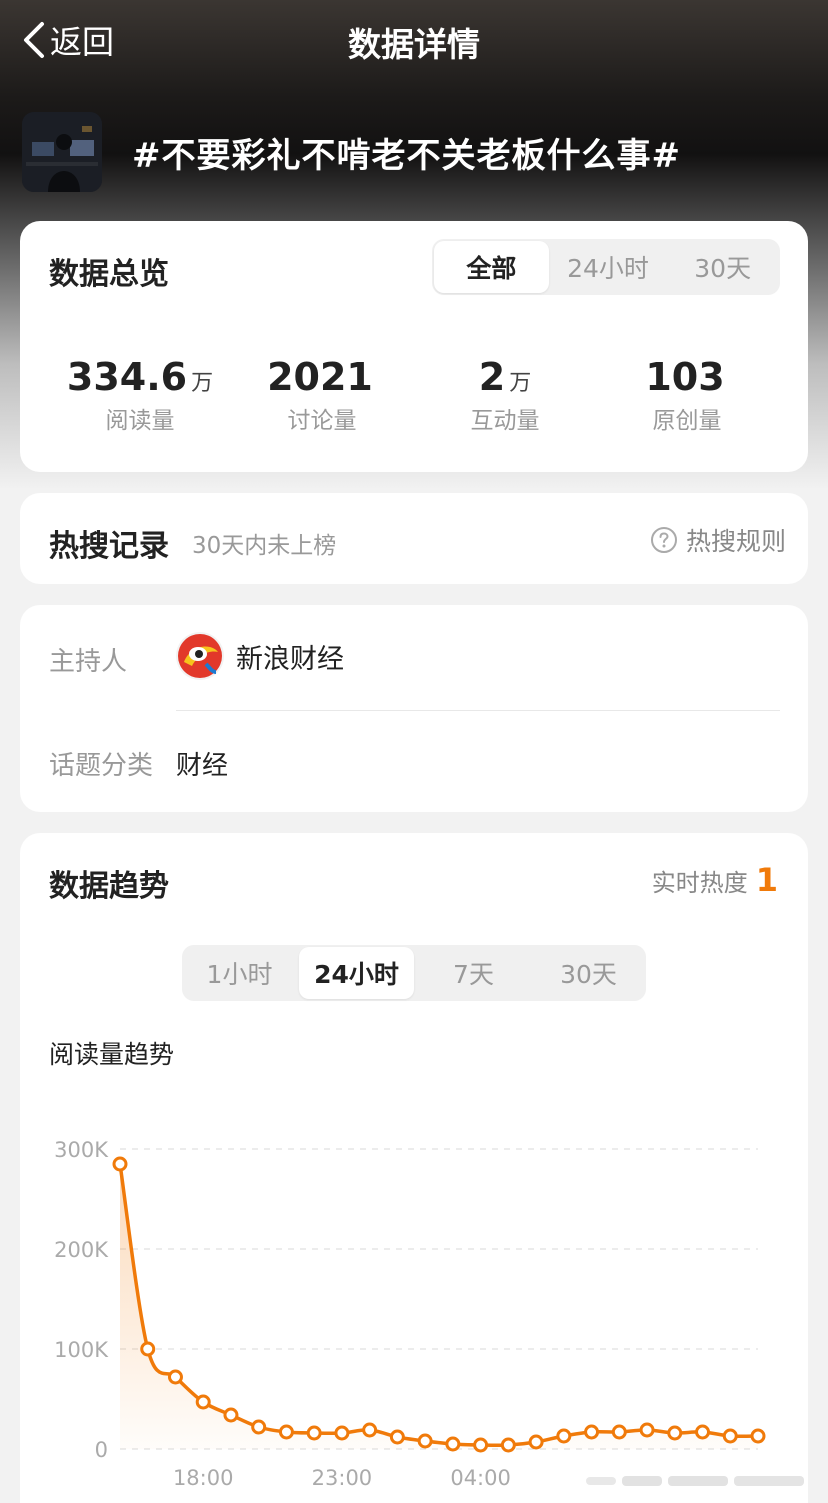  What do you see at coordinates (88, 662) in the screenshot?
I see `host-label: 主持人` at bounding box center [88, 662].